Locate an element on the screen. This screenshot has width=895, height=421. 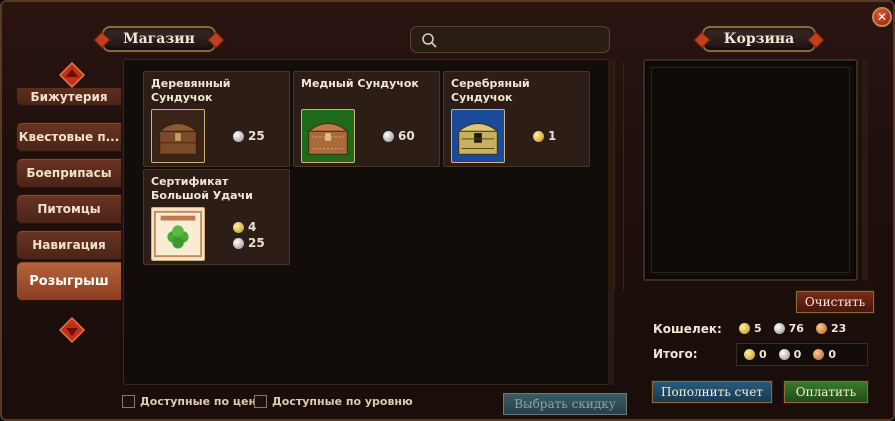
wooden-chest-icon is located at coordinates (178, 136).